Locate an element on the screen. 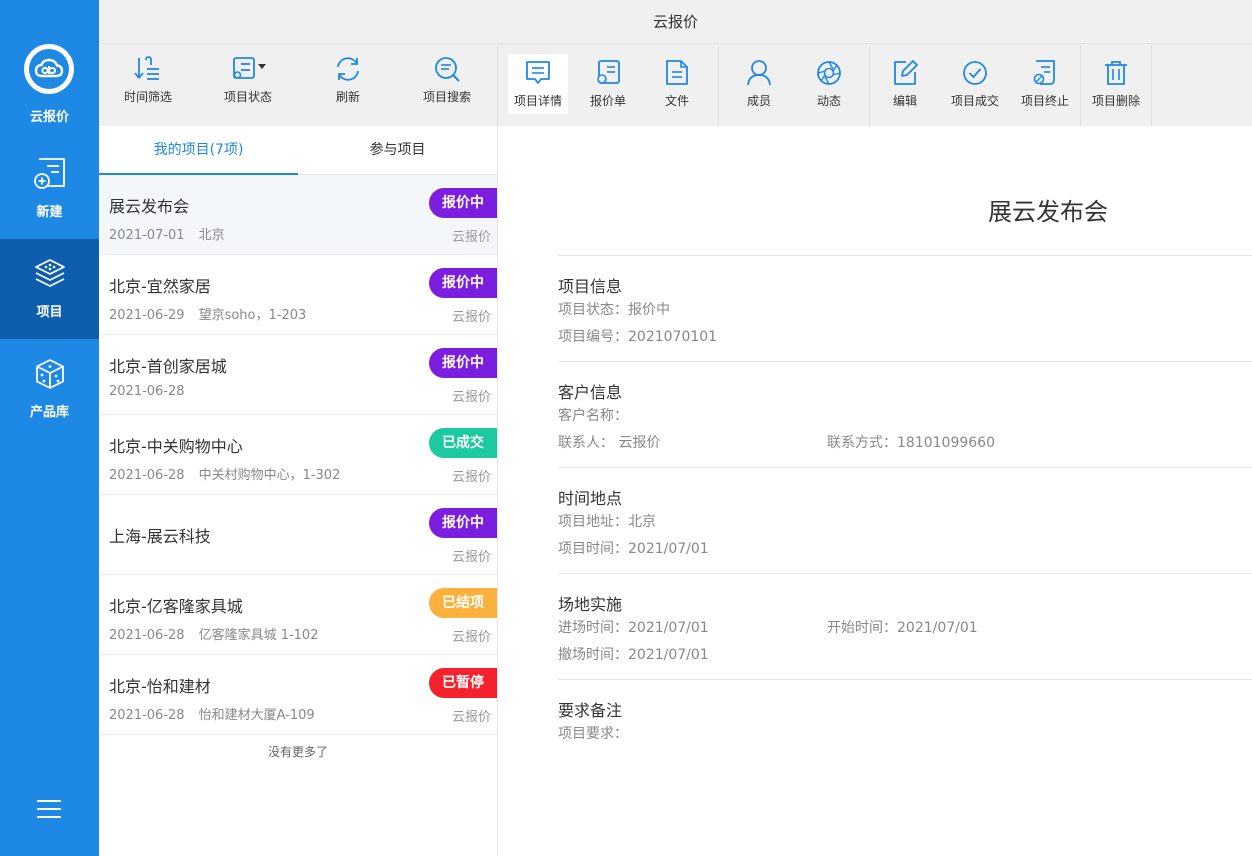  project-delete-button: 项目删除 is located at coordinates (1116, 84).